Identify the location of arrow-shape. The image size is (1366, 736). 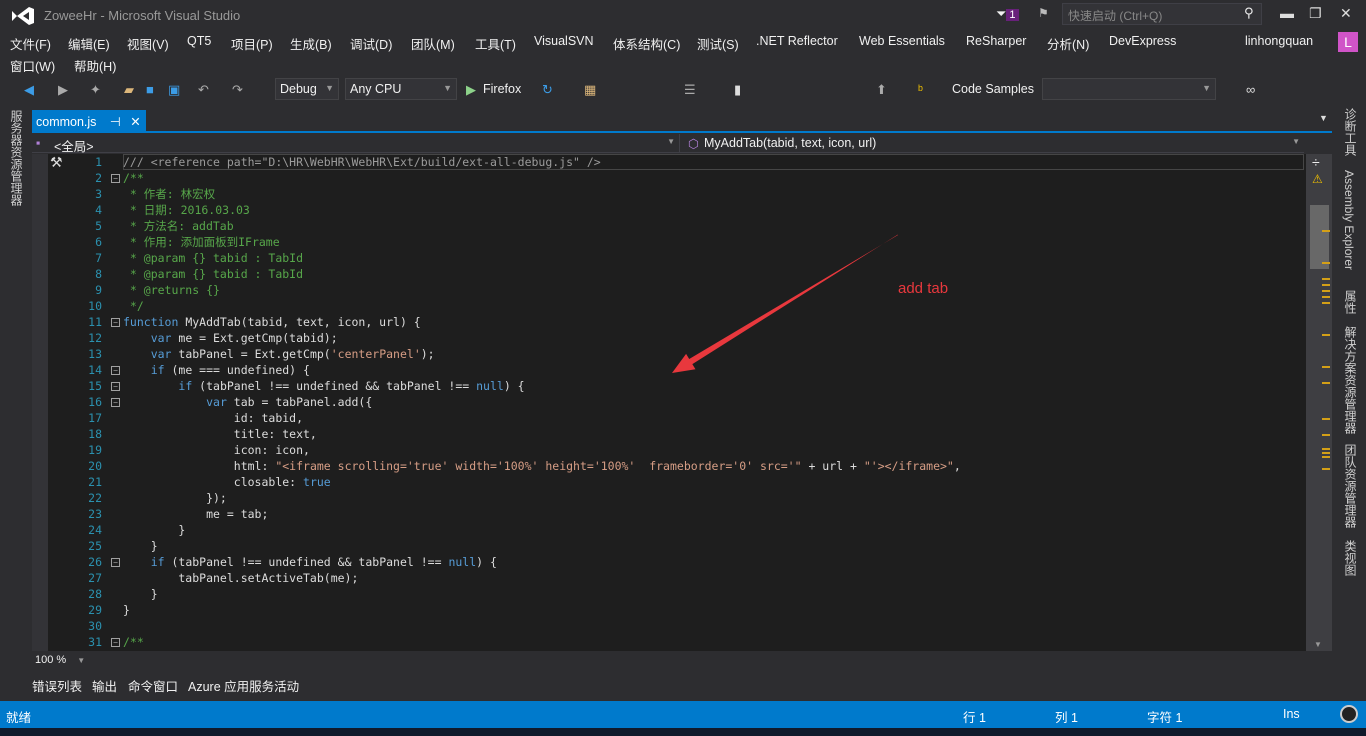
(785, 303).